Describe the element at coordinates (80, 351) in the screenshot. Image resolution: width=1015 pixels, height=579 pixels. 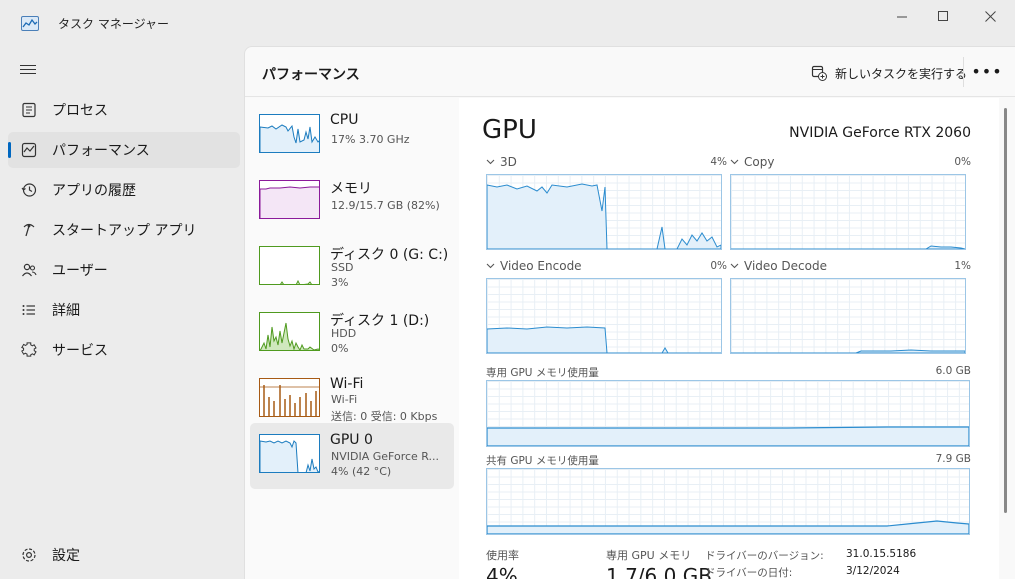
I see `nav-label: サービス` at that location.